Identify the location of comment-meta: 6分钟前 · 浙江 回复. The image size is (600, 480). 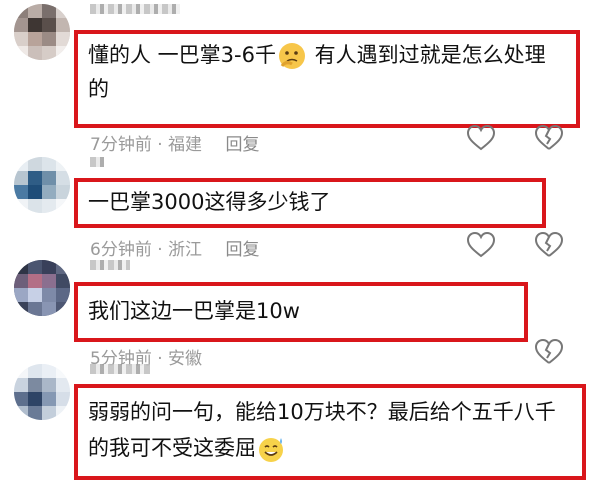
(175, 250).